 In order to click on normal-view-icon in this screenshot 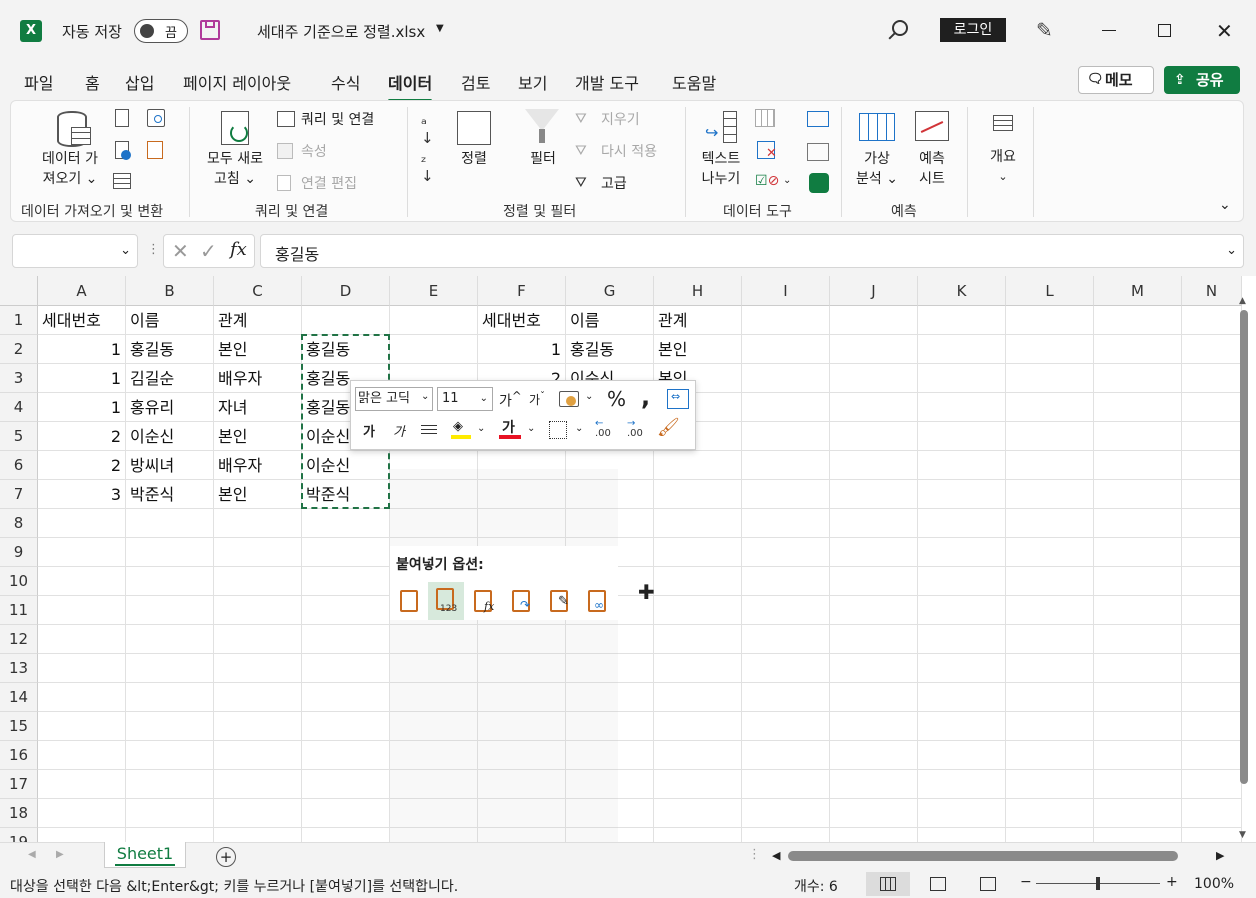, I will do `click(888, 884)`.